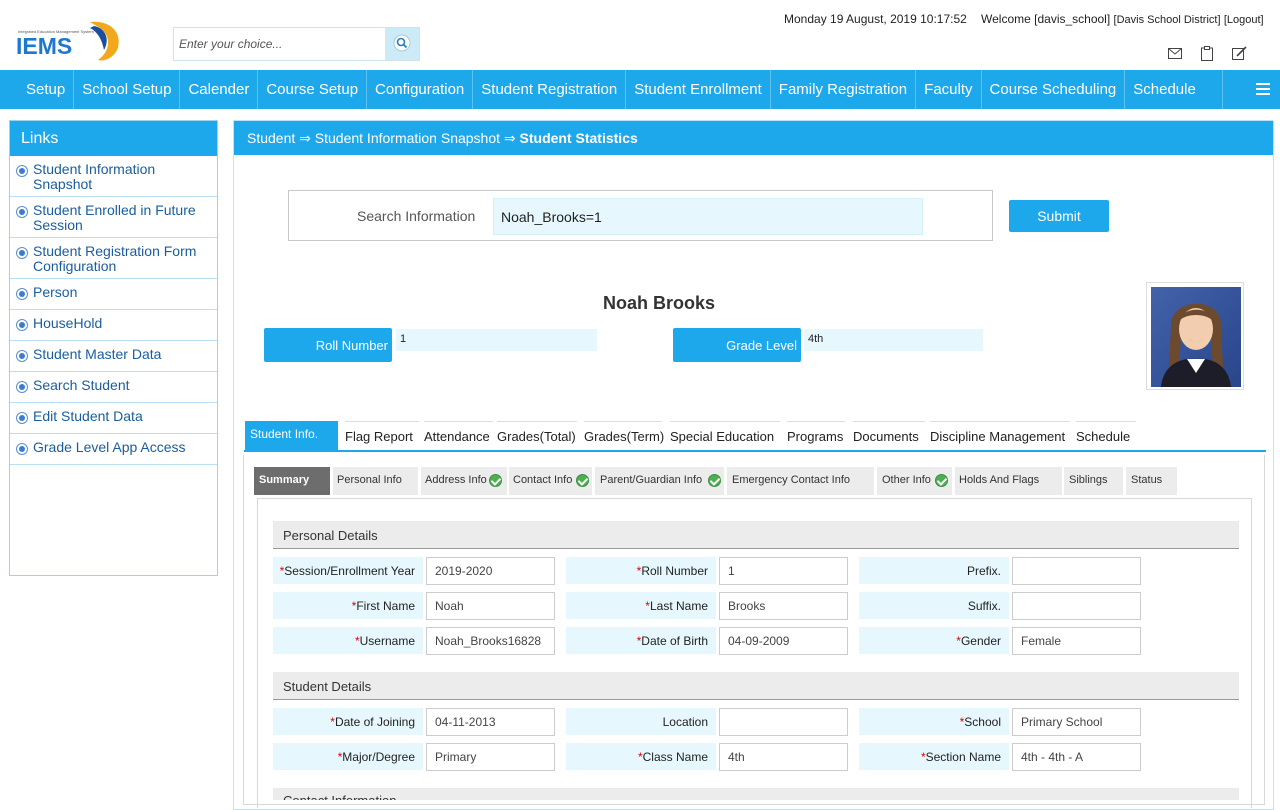 This screenshot has width=1280, height=810. Describe the element at coordinates (113, 294) in the screenshot. I see `sidebar-item-person: Person` at that location.